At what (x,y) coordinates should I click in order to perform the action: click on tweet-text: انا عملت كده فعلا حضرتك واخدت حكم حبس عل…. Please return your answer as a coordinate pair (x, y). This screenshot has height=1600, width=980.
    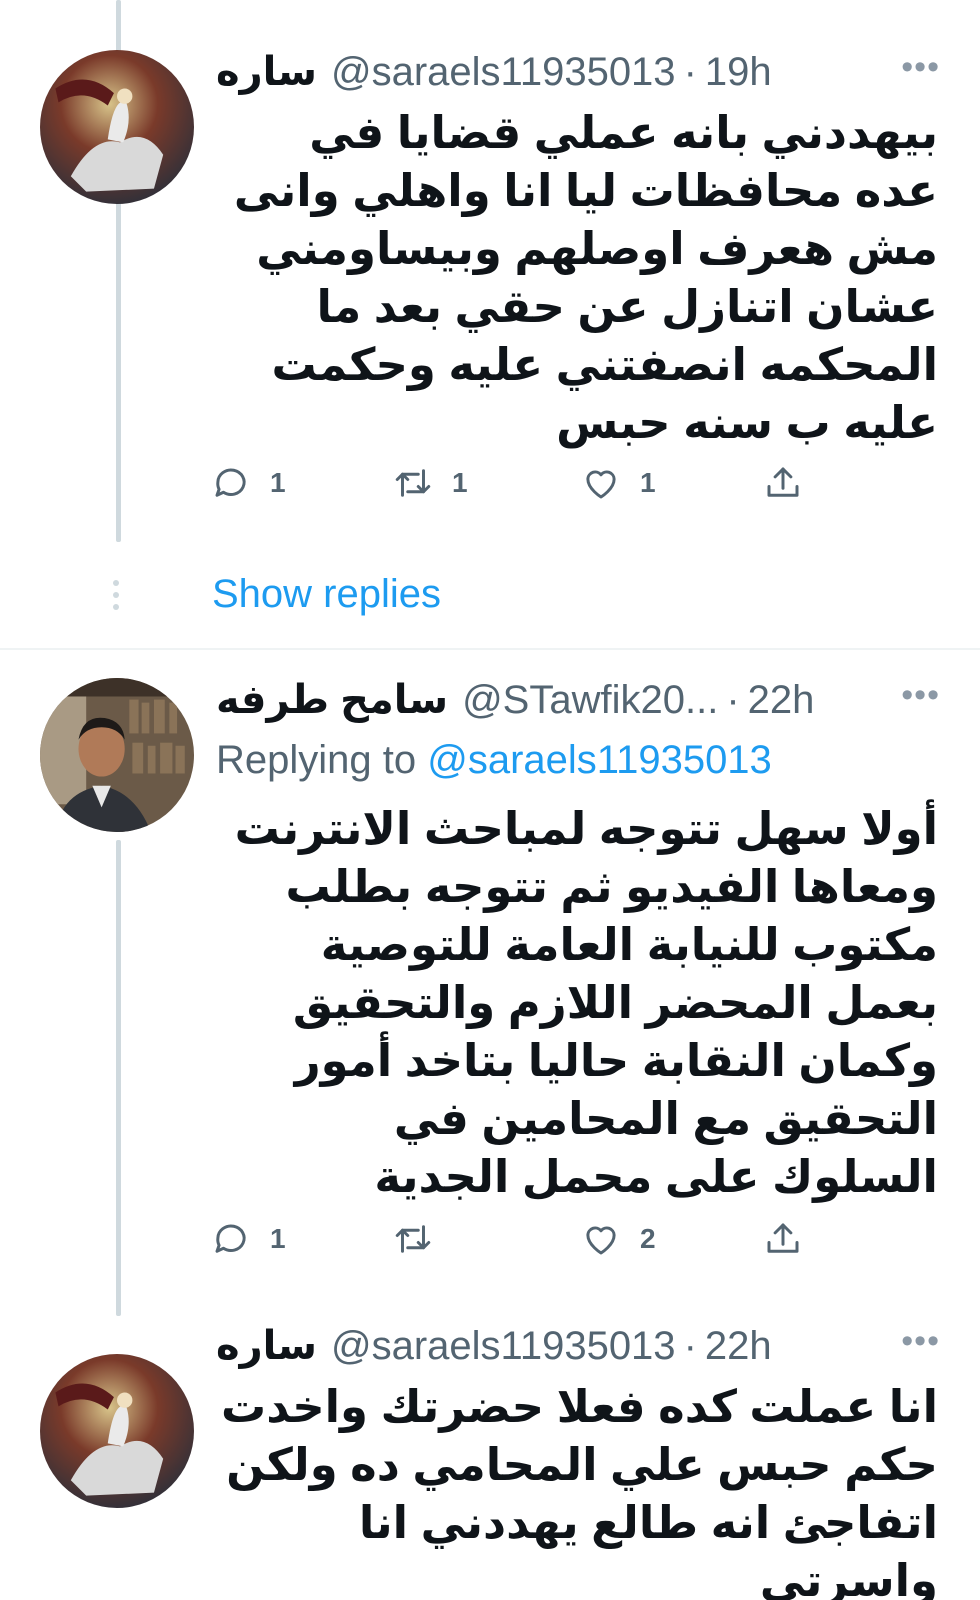
    Looking at the image, I should click on (579, 1490).